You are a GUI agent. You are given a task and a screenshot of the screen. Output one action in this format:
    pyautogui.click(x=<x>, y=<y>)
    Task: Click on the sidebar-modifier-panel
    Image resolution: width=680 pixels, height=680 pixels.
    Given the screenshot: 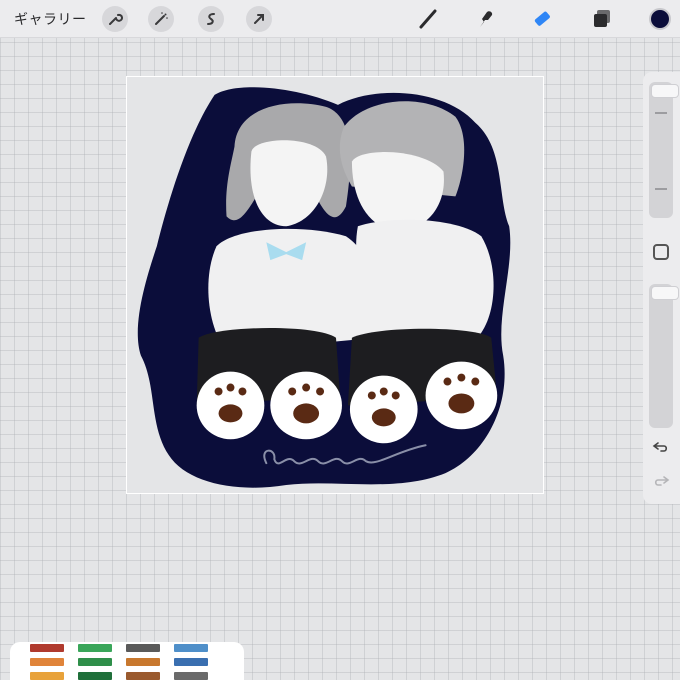 What is the action you would take?
    pyautogui.click(x=661, y=288)
    